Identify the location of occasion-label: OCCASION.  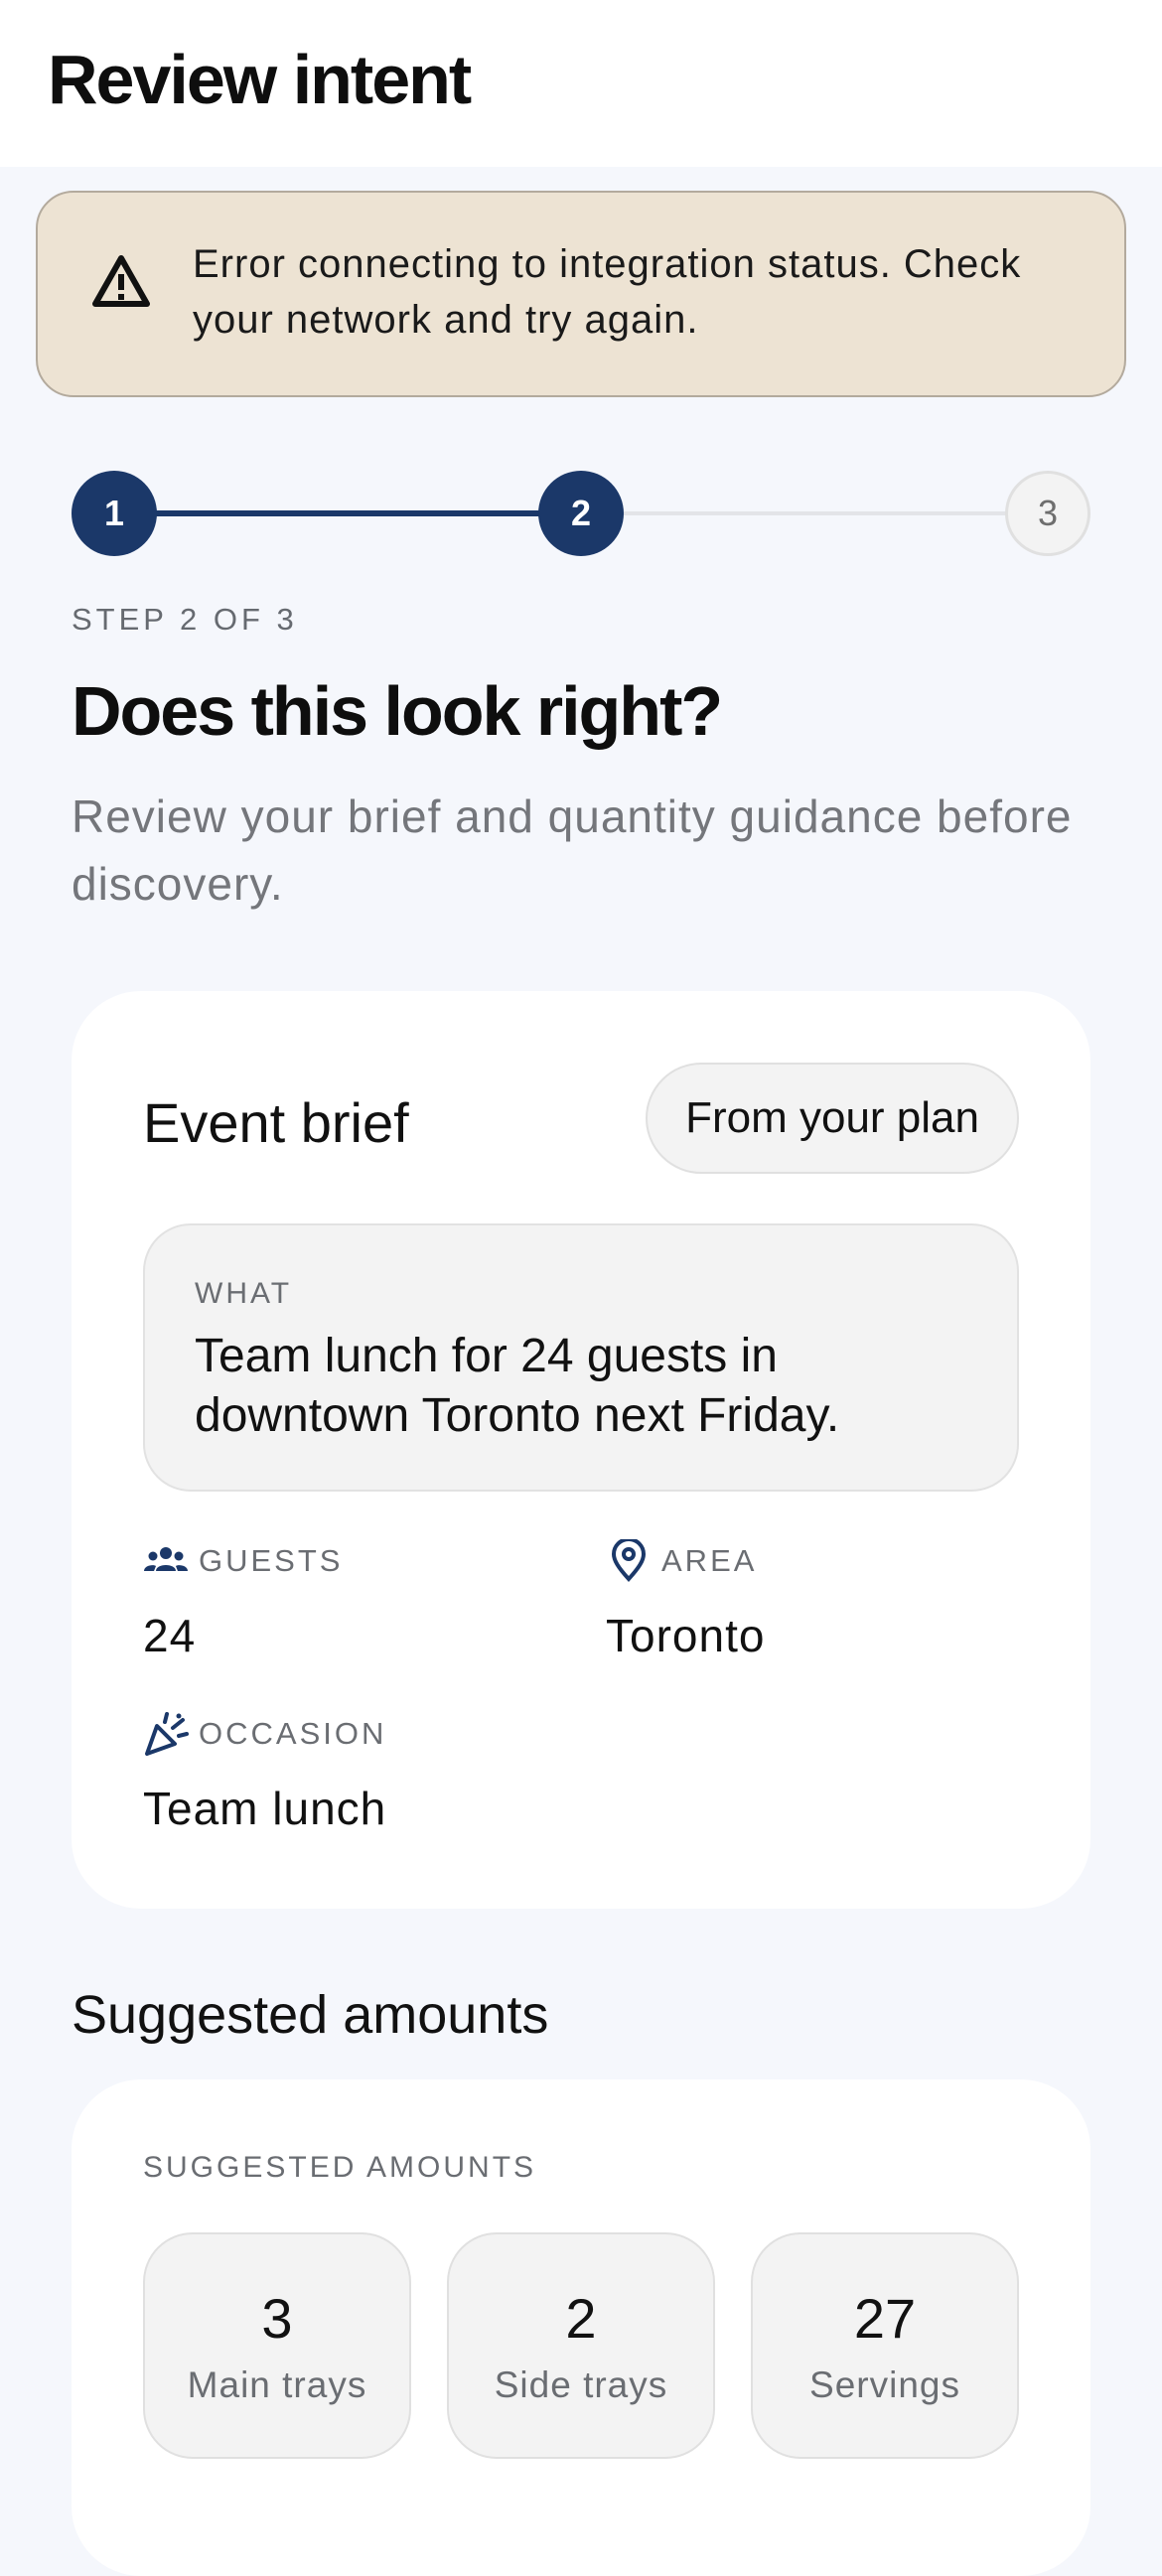
(293, 1734).